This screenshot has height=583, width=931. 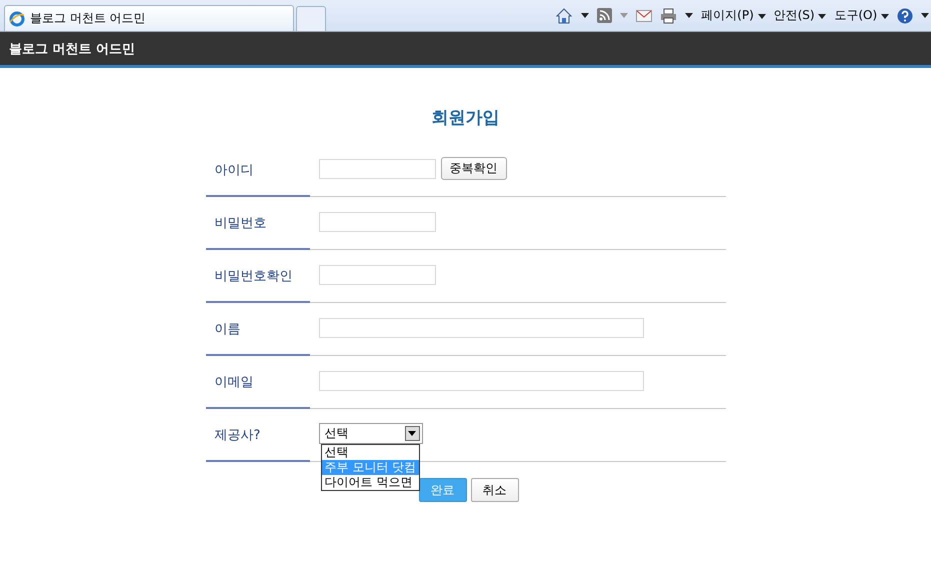 What do you see at coordinates (234, 170) in the screenshot?
I see `field-label: 아이디` at bounding box center [234, 170].